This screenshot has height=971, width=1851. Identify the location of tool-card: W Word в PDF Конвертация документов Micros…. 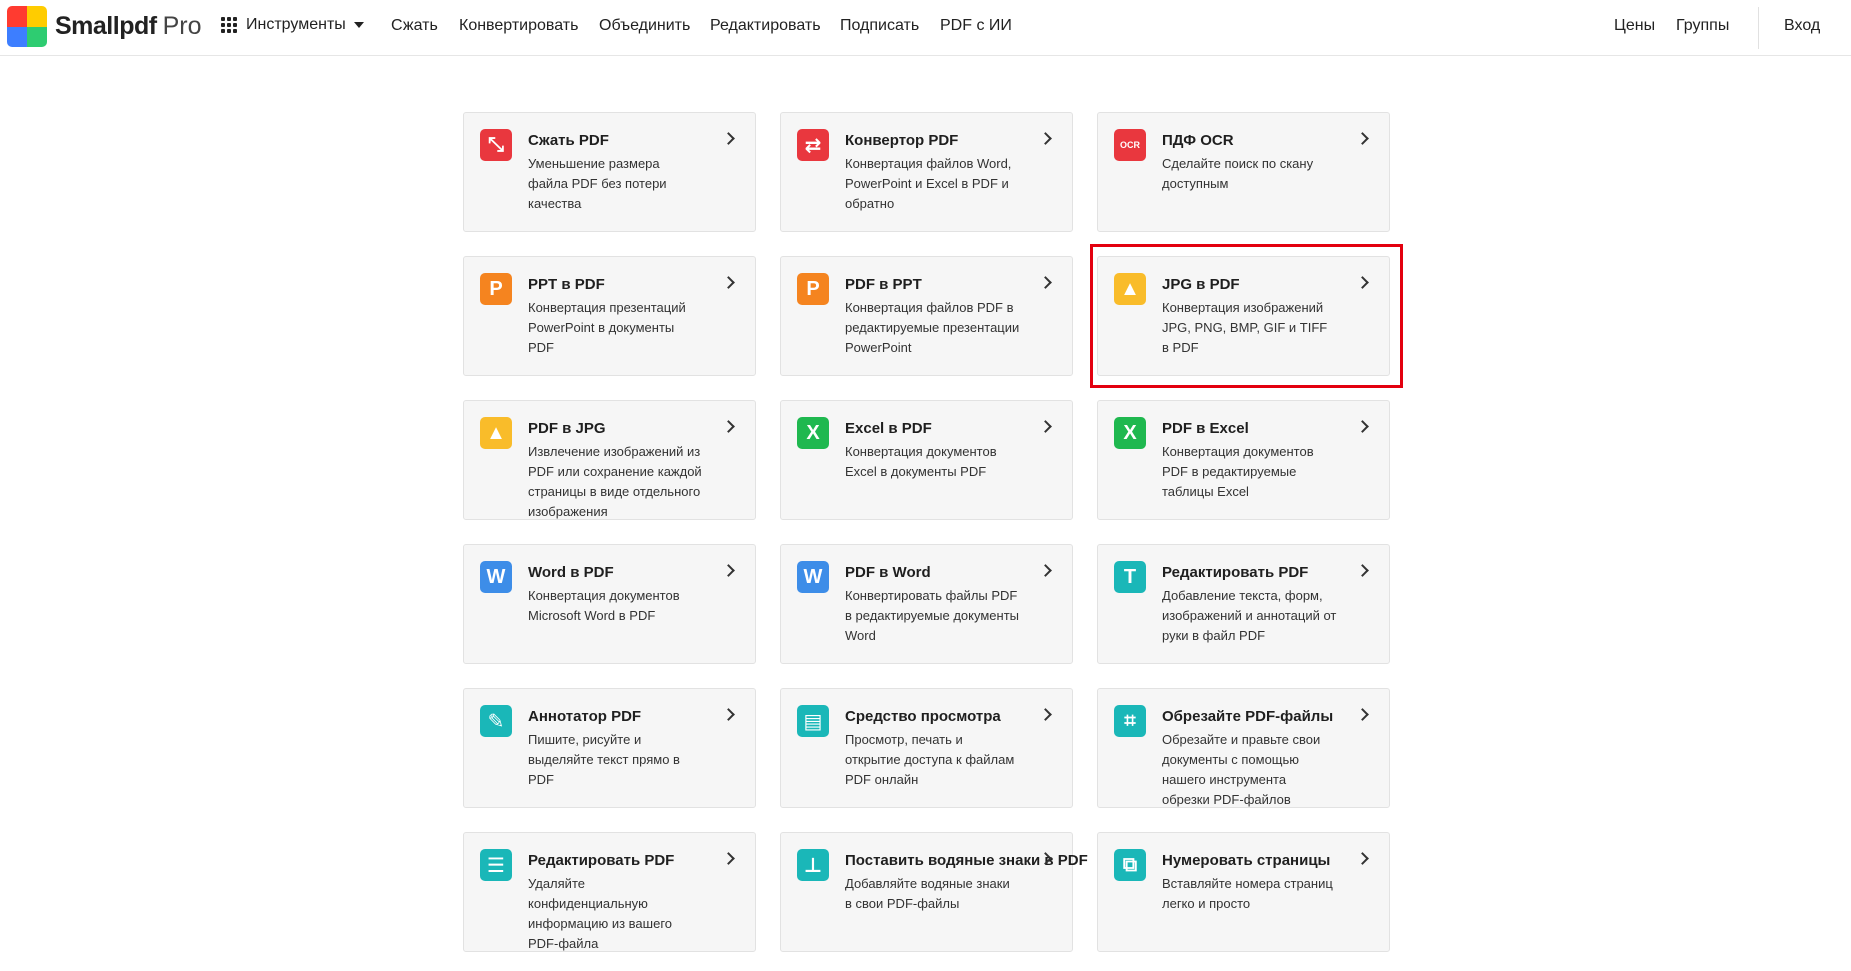
(609, 604).